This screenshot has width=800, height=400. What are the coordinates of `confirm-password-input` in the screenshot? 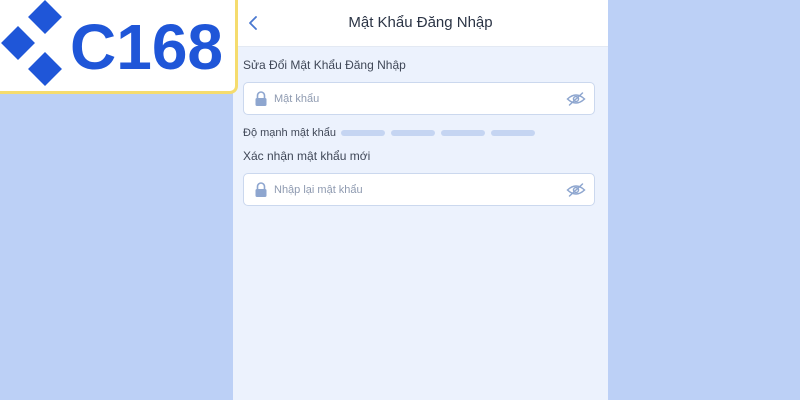 It's located at (414, 190).